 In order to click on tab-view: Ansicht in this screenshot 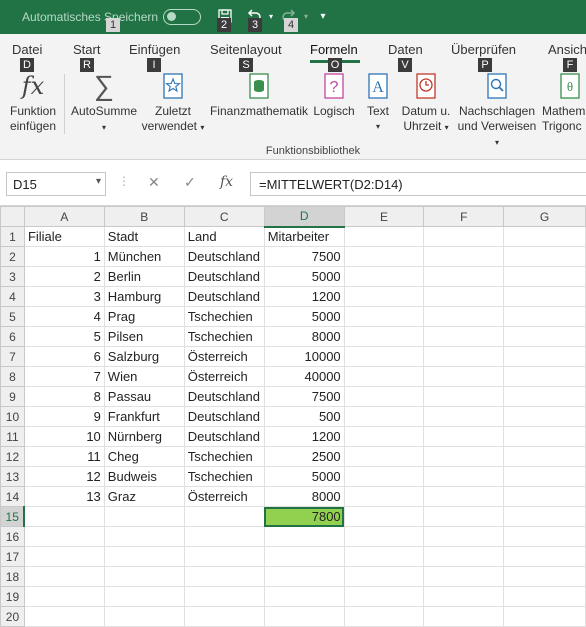, I will do `click(567, 49)`.